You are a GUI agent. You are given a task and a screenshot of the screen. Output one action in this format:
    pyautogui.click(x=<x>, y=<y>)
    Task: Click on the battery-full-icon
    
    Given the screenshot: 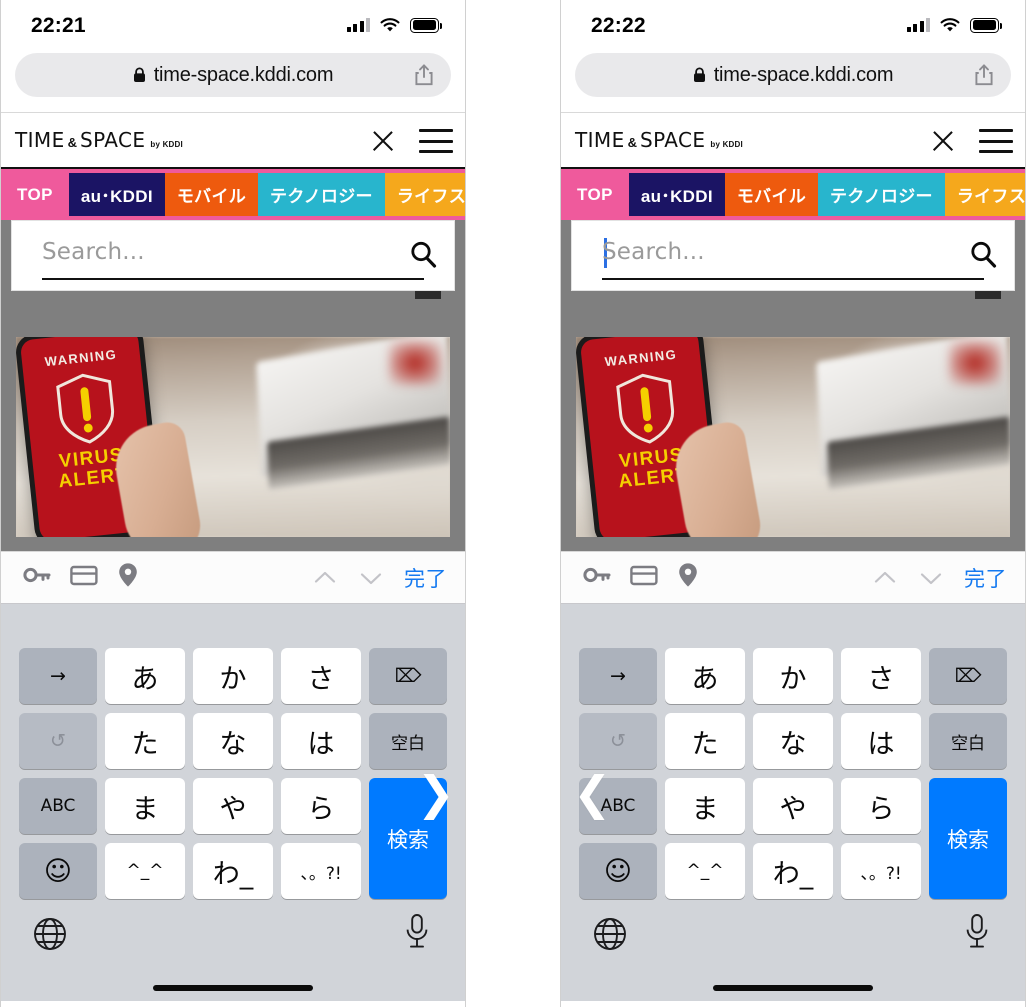 What is the action you would take?
    pyautogui.click(x=986, y=25)
    